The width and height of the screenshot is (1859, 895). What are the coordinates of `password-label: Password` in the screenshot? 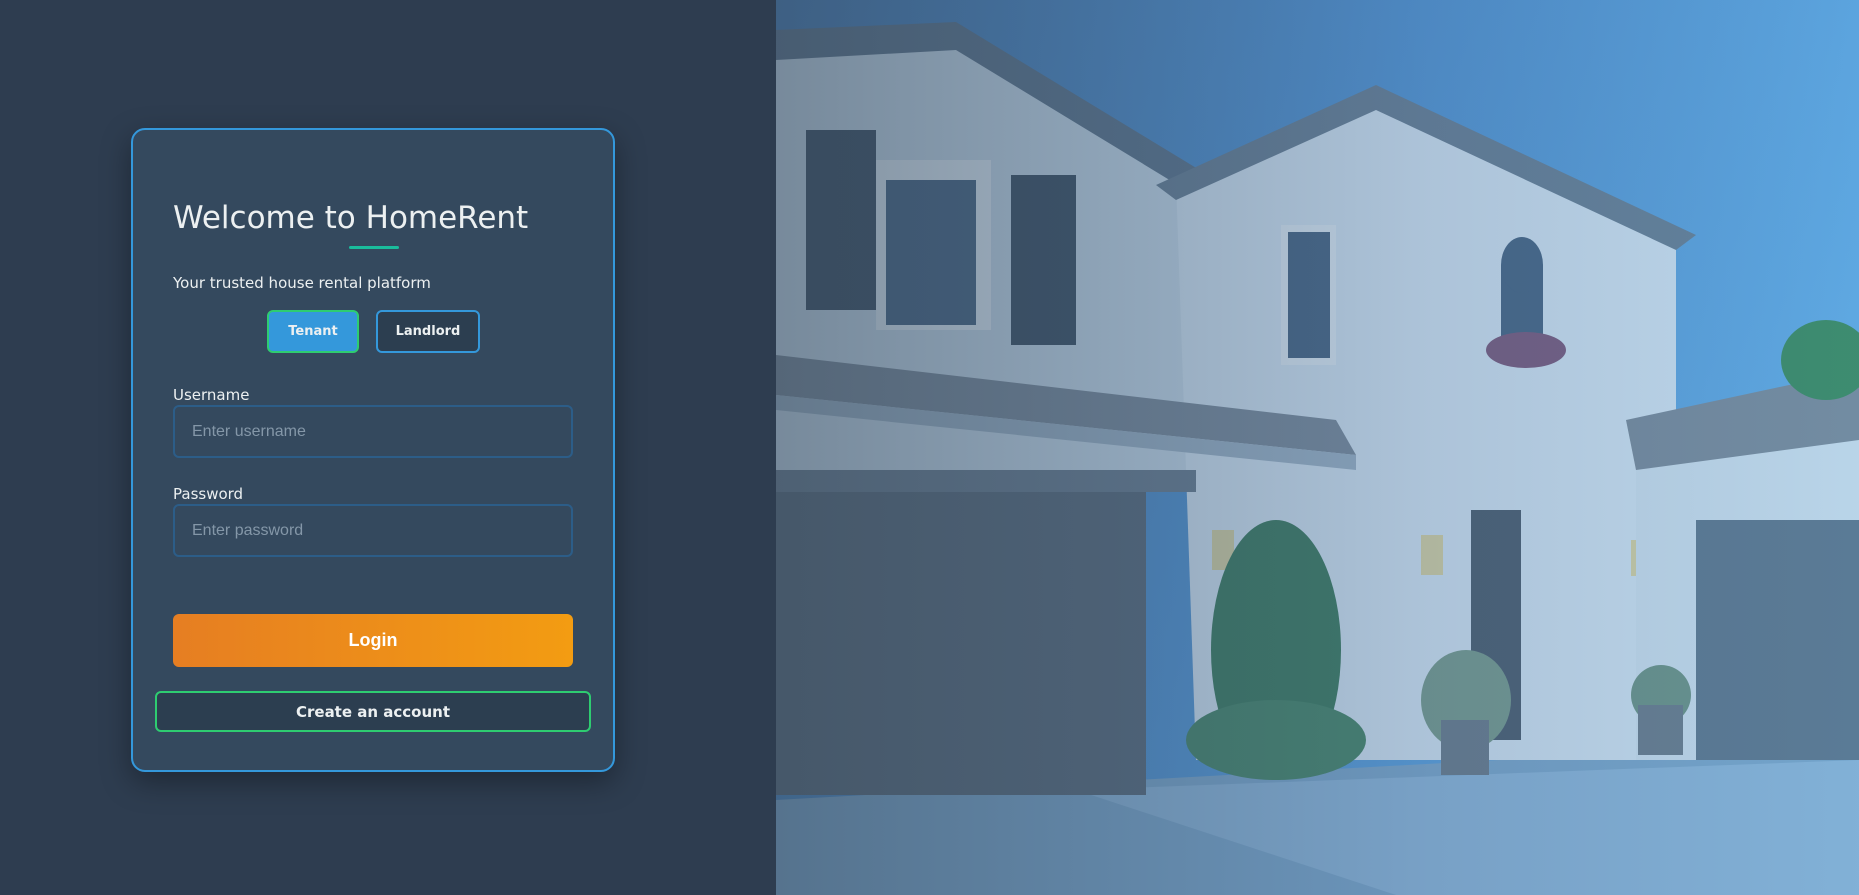 It's located at (208, 494).